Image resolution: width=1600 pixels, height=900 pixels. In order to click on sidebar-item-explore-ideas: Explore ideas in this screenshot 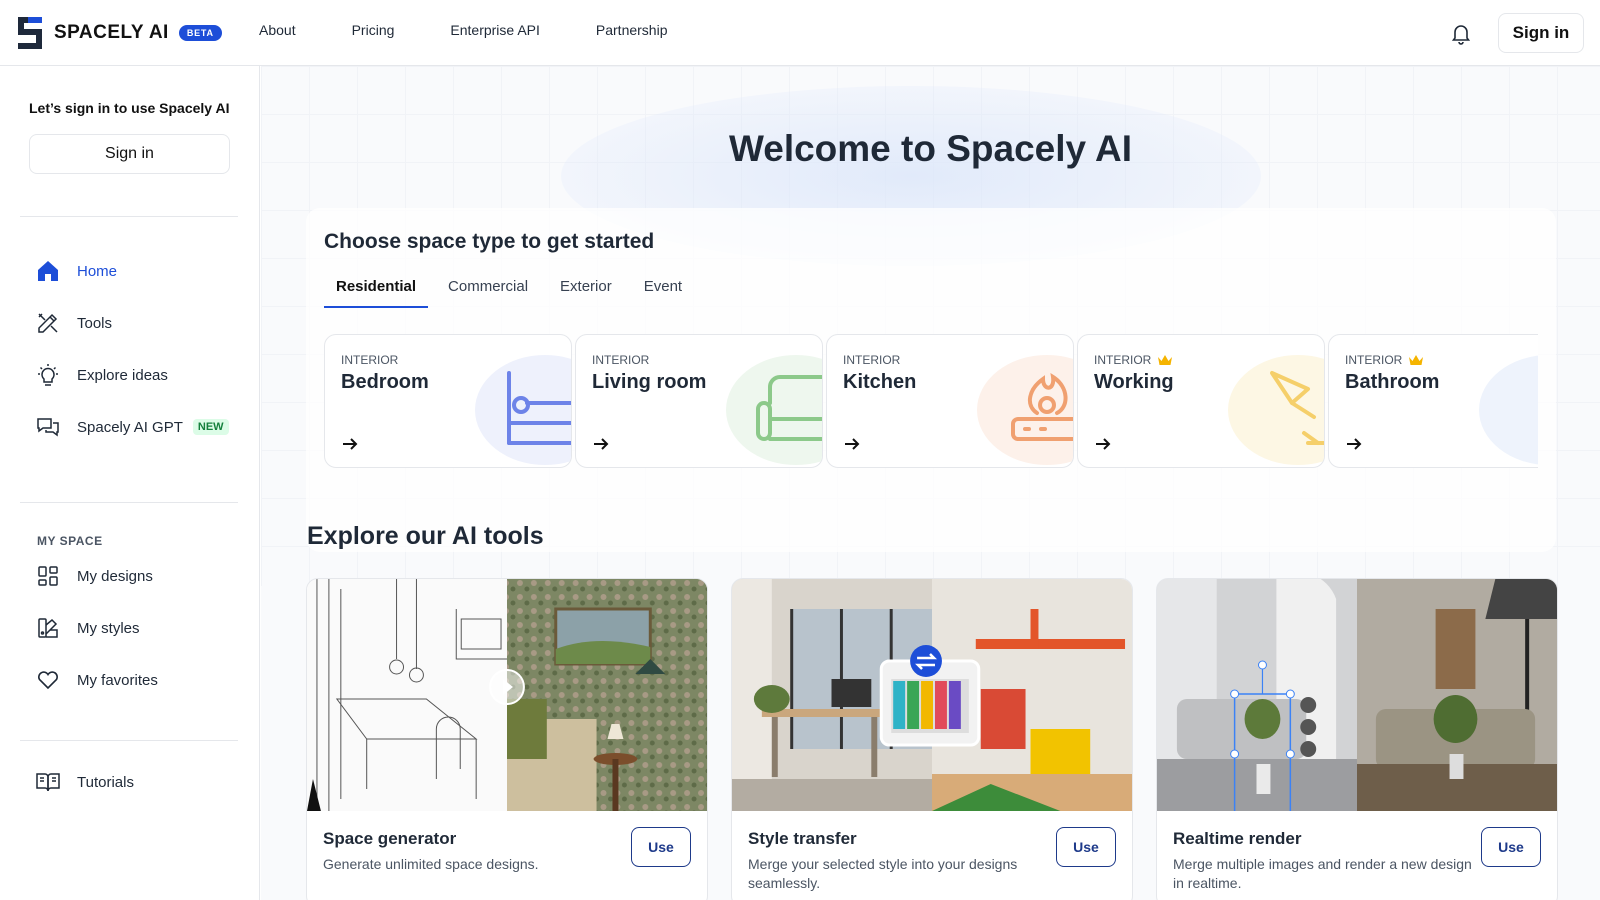, I will do `click(101, 375)`.